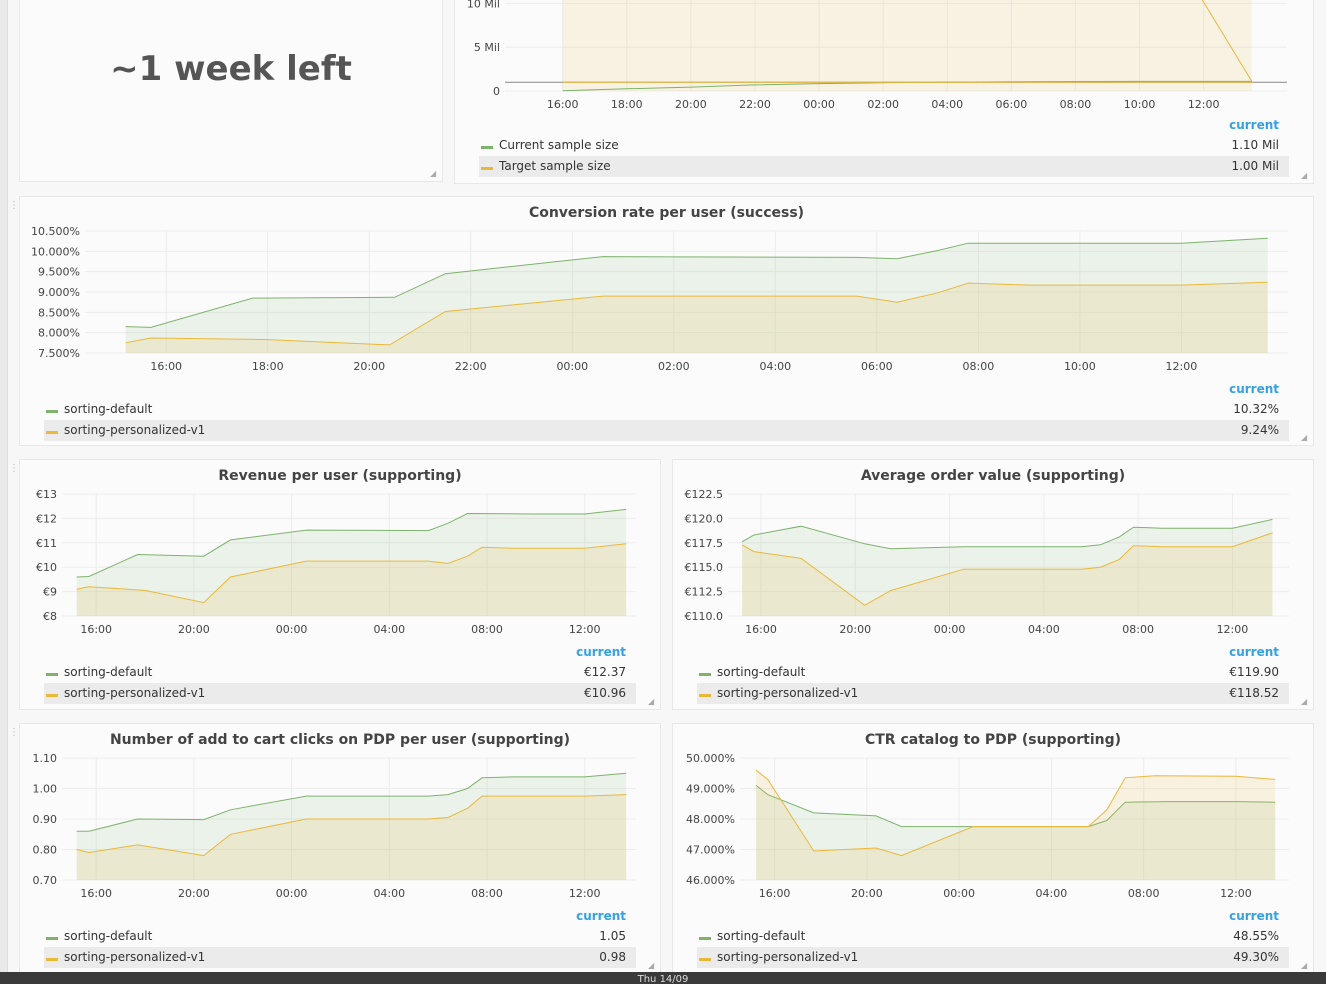 This screenshot has height=984, width=1326. I want to click on legend-series-current: 10.32%, so click(1256, 409).